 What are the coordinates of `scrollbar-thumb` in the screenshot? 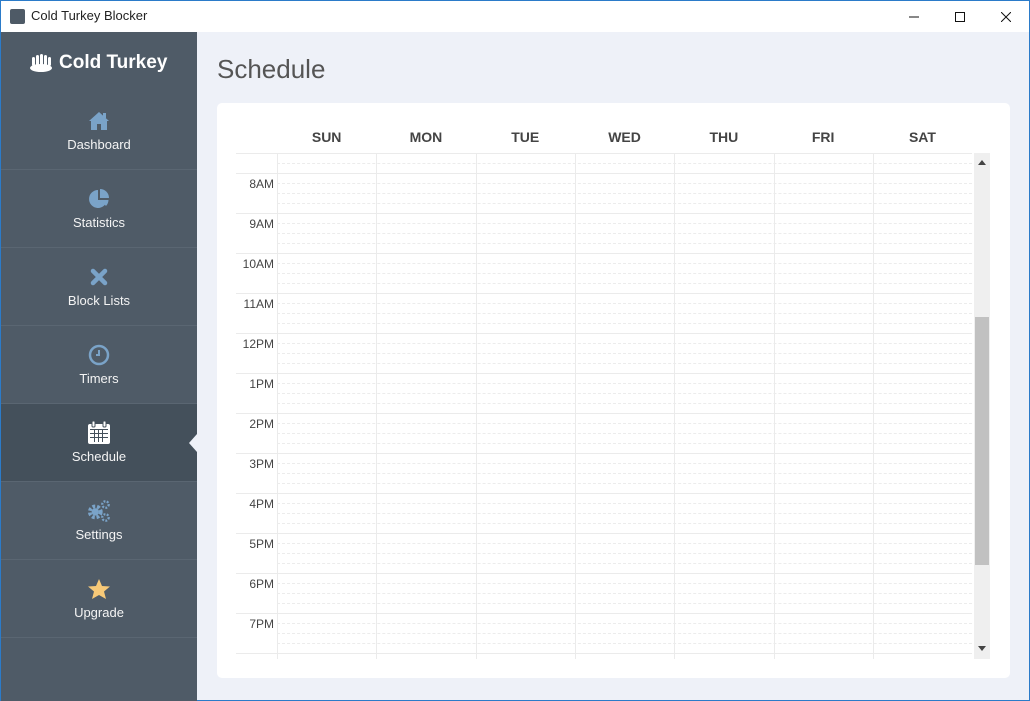 It's located at (982, 441).